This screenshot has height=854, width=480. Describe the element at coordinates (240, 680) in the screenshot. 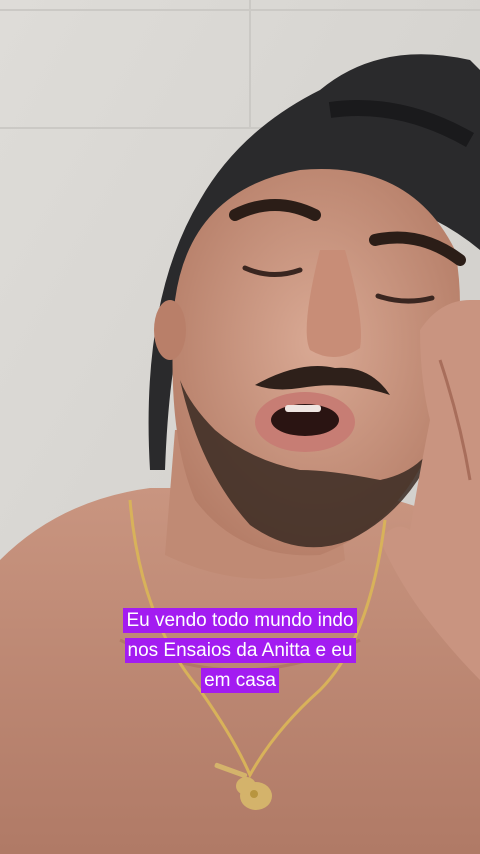

I see `caption-line-3: em casa` at that location.